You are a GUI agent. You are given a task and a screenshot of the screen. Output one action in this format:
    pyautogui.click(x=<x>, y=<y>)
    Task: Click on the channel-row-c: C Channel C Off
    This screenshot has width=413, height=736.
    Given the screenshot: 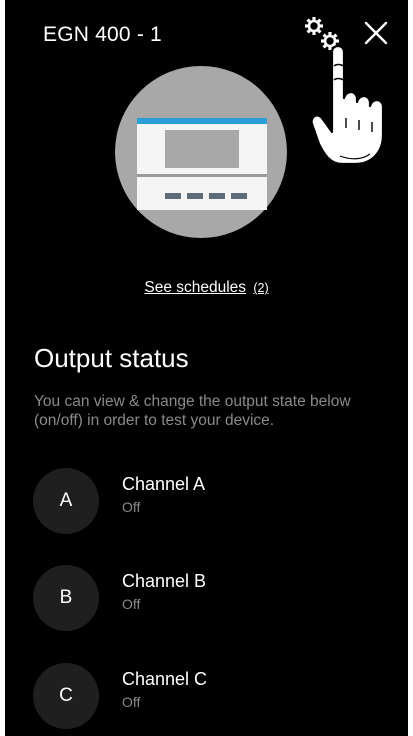 What is the action you would take?
    pyautogui.click(x=206, y=699)
    